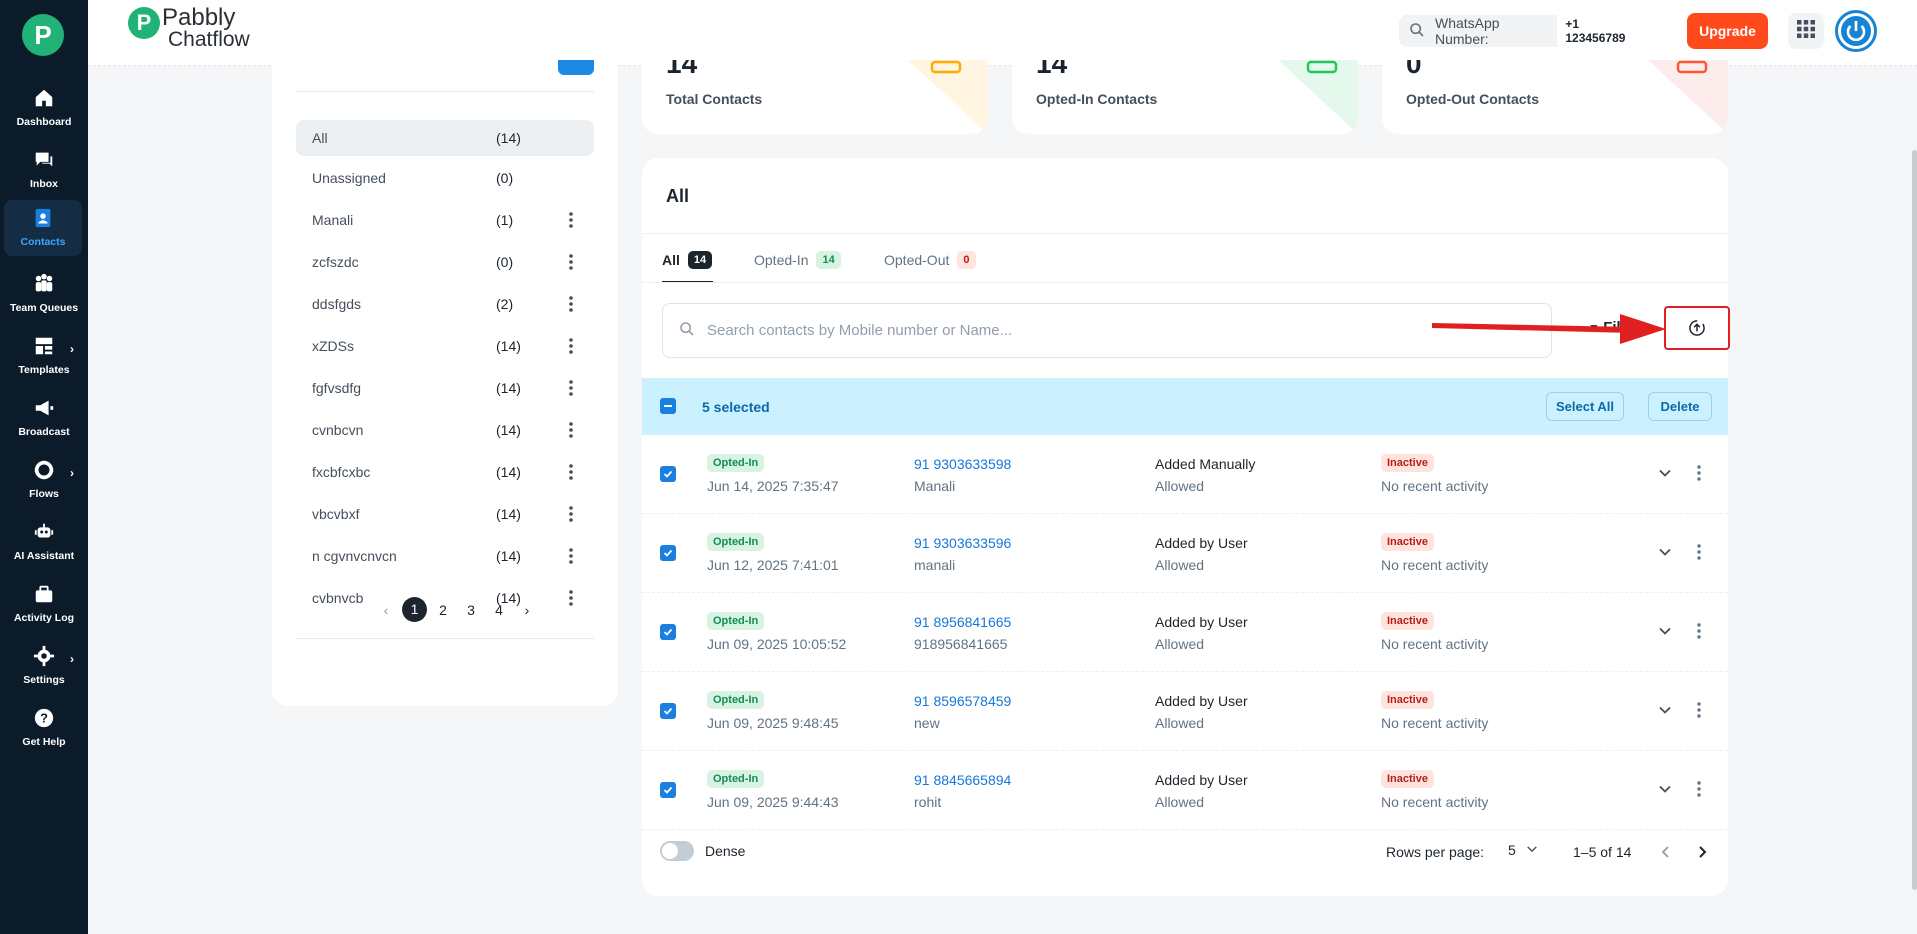  I want to click on page-button: 3, so click(471, 610).